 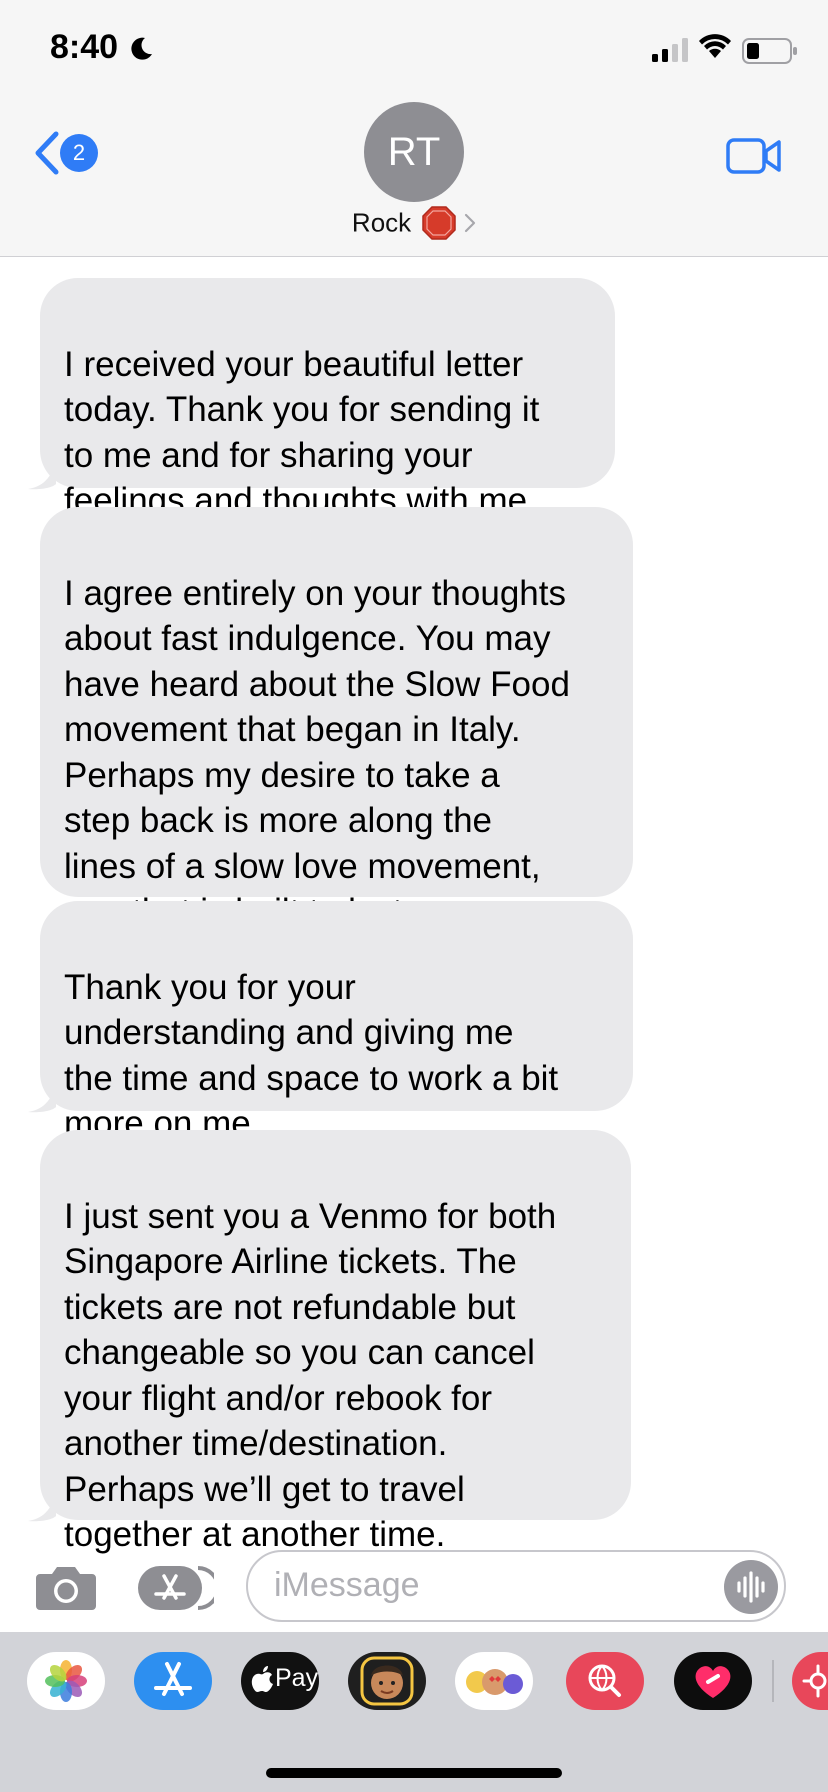 I want to click on memoji-face-icon, so click(x=387, y=1681).